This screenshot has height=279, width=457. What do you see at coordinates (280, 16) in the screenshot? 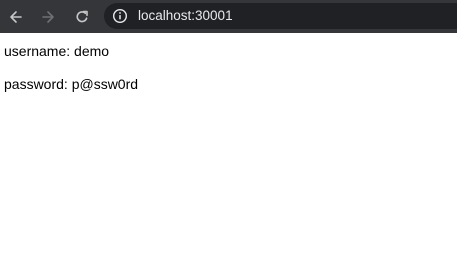
I see `address-bar: localhost:30001` at bounding box center [280, 16].